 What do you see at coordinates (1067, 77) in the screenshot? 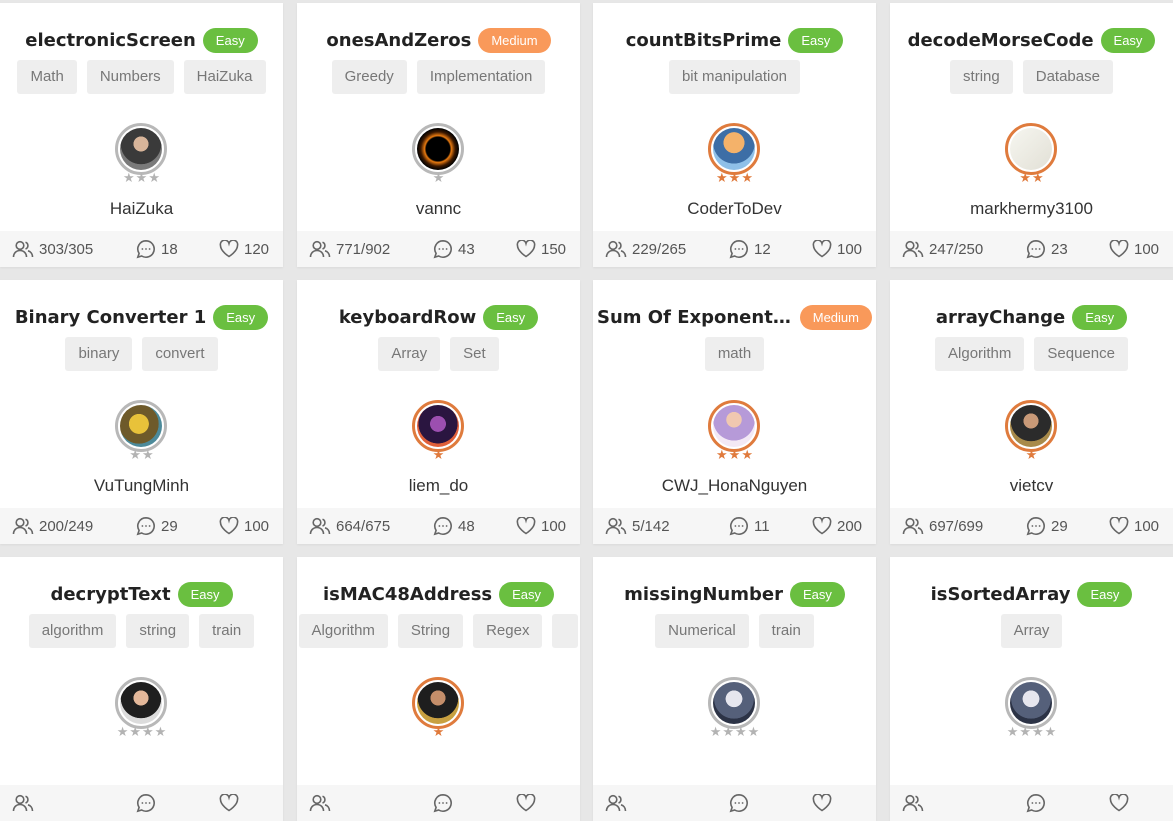
I see `tag: Database` at bounding box center [1067, 77].